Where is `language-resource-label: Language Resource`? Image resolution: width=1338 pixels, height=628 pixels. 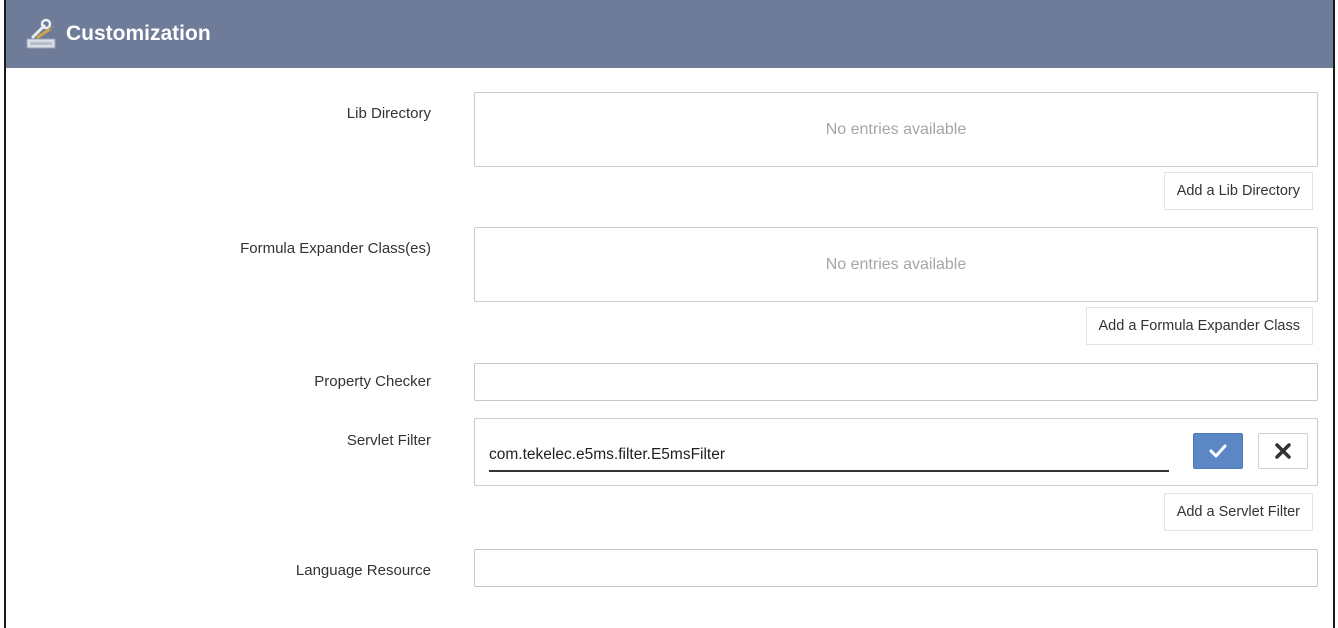 language-resource-label: Language Resource is located at coordinates (363, 570).